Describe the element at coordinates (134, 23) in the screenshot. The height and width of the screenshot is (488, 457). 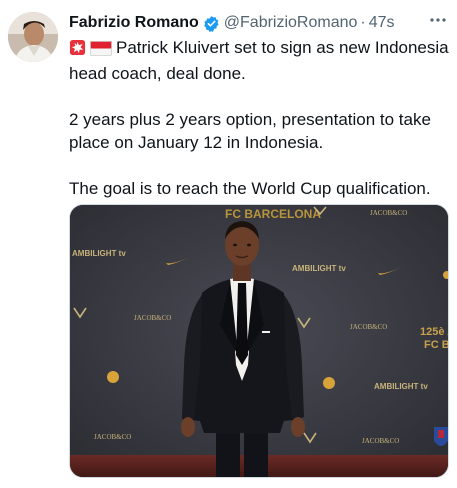
I see `author-name: Fabrizio Romano` at that location.